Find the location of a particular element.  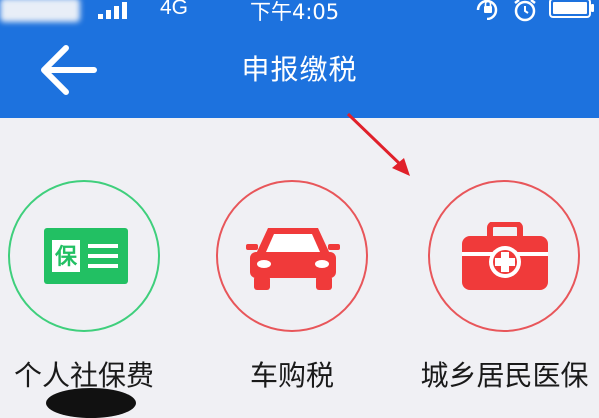

signal-icon is located at coordinates (112, 10).